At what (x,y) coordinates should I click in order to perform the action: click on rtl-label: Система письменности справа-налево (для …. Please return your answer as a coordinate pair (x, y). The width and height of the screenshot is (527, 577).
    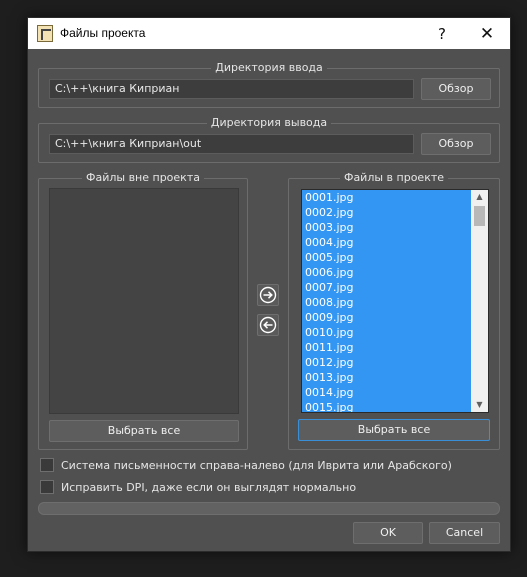
    Looking at the image, I should click on (256, 465).